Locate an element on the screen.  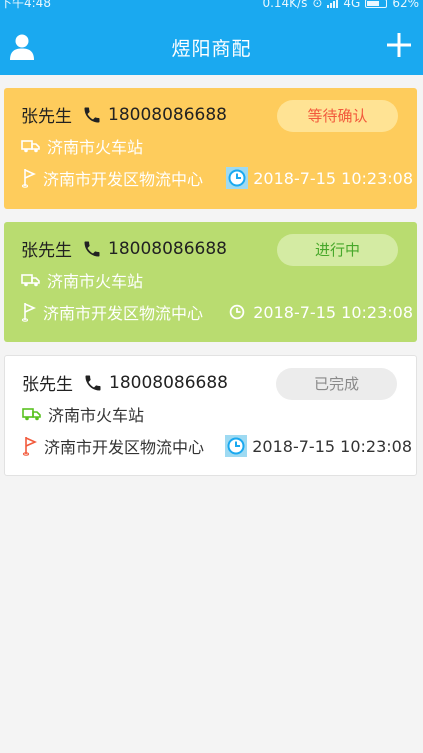
nav-bar: 煜阳商配 is located at coordinates (211, 47).